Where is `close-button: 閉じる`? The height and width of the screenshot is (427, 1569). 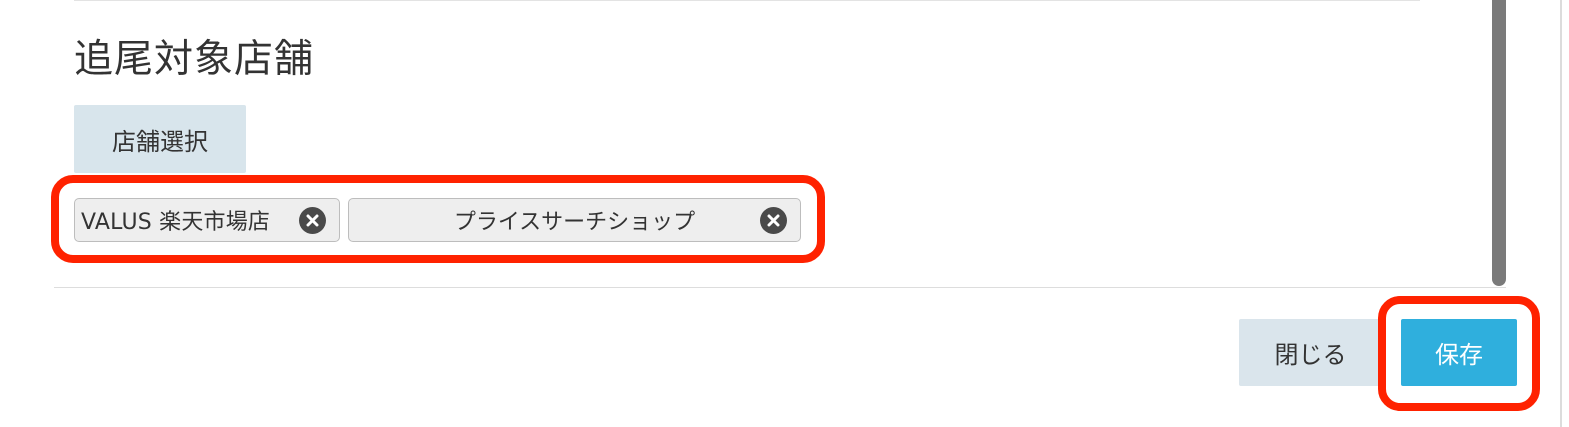
close-button: 閉じる is located at coordinates (1310, 352).